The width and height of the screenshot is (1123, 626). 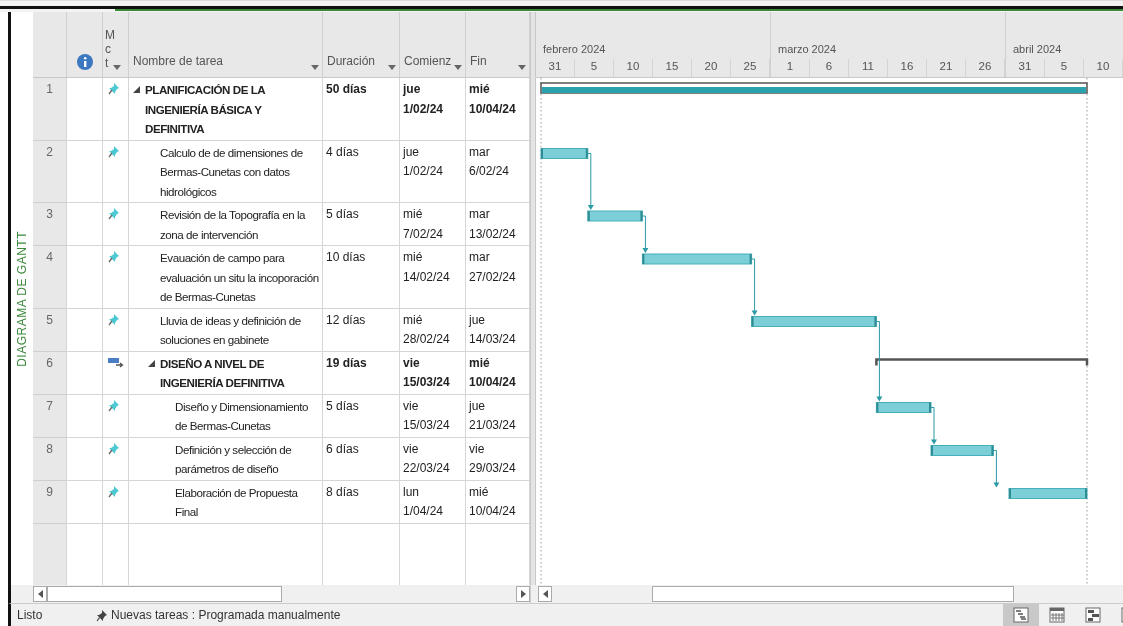 I want to click on row-number: 9, so click(x=50, y=502).